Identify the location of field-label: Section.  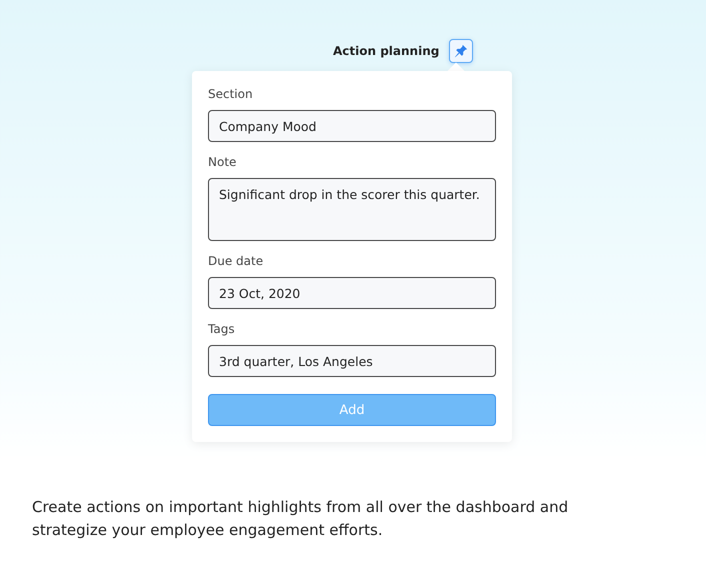
(231, 94).